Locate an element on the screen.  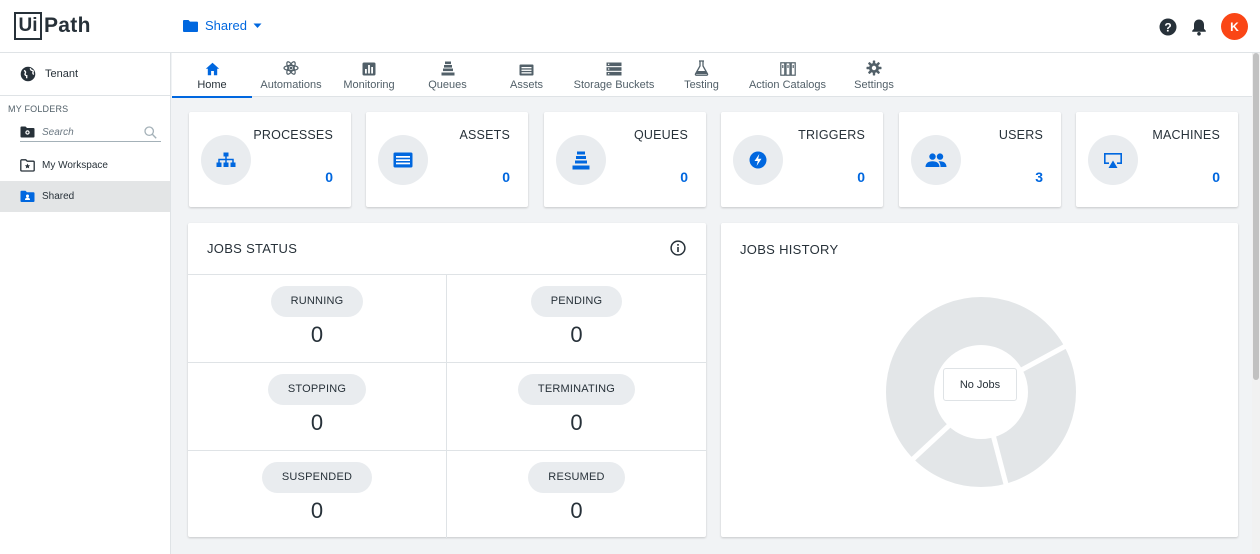
status-pending: PENDING 0 is located at coordinates (576, 319).